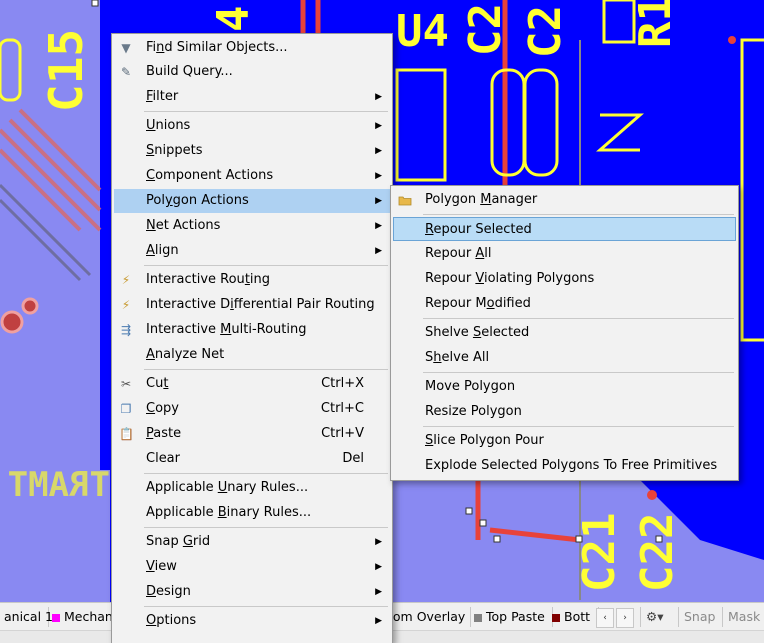 The height and width of the screenshot is (643, 764). I want to click on menu-item-label: Align, so click(162, 250).